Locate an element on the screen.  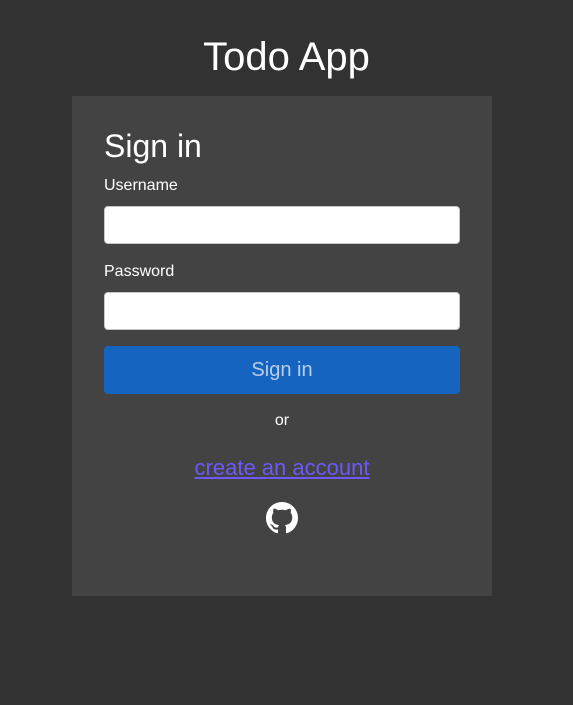
create-account-link: create an account is located at coordinates (282, 467).